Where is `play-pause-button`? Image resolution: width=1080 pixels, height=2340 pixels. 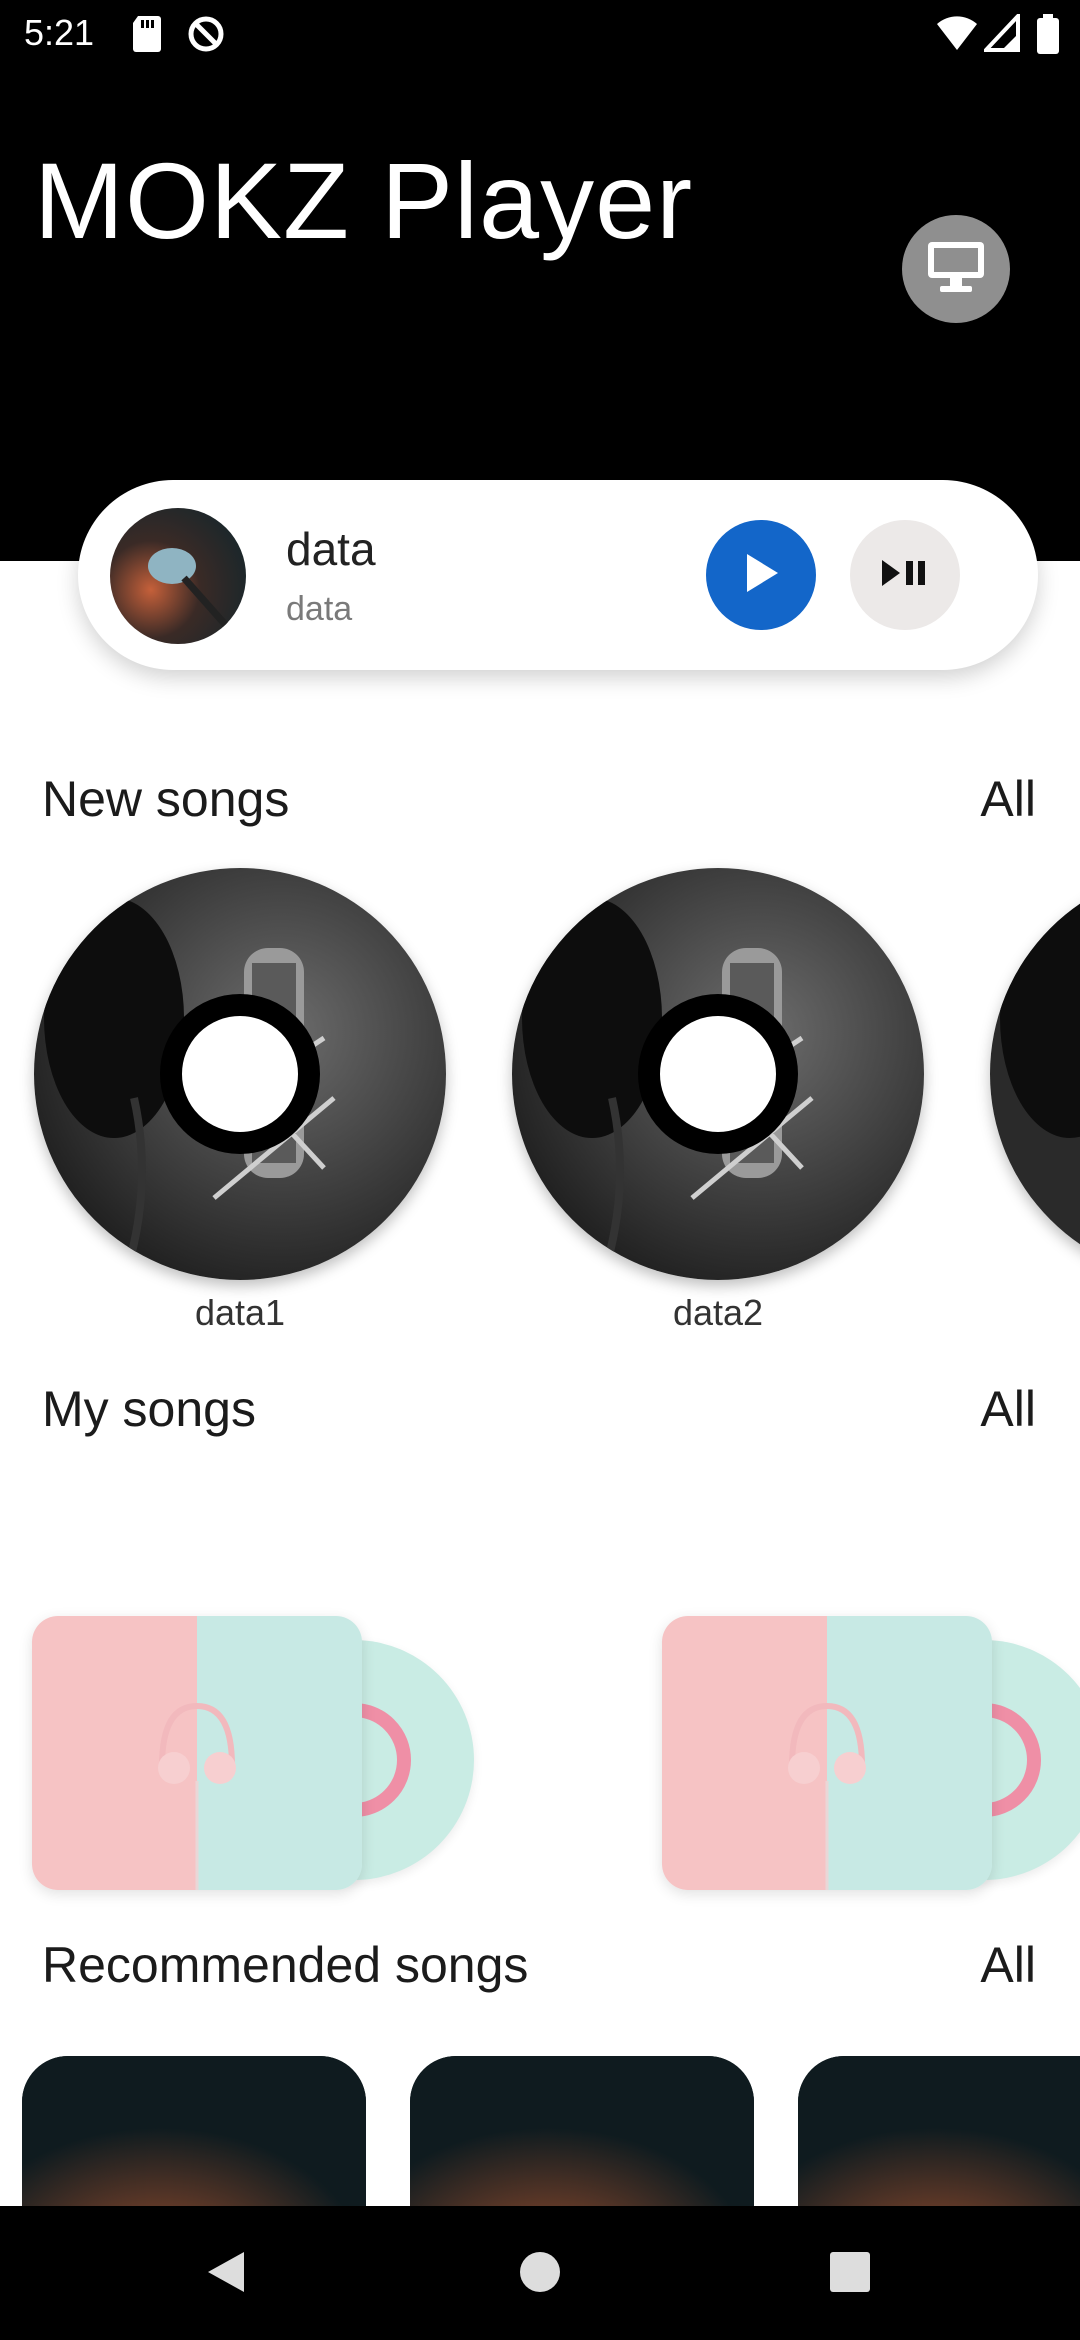
play-pause-button is located at coordinates (905, 575).